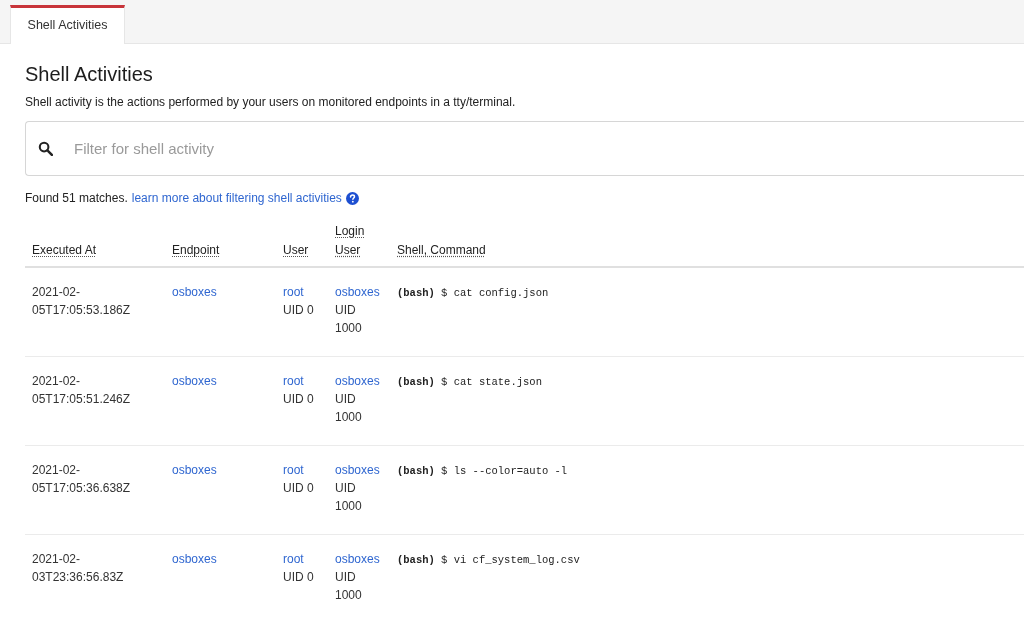  Describe the element at coordinates (469, 382) in the screenshot. I see `command-text: (bash) $ cat state.json` at that location.